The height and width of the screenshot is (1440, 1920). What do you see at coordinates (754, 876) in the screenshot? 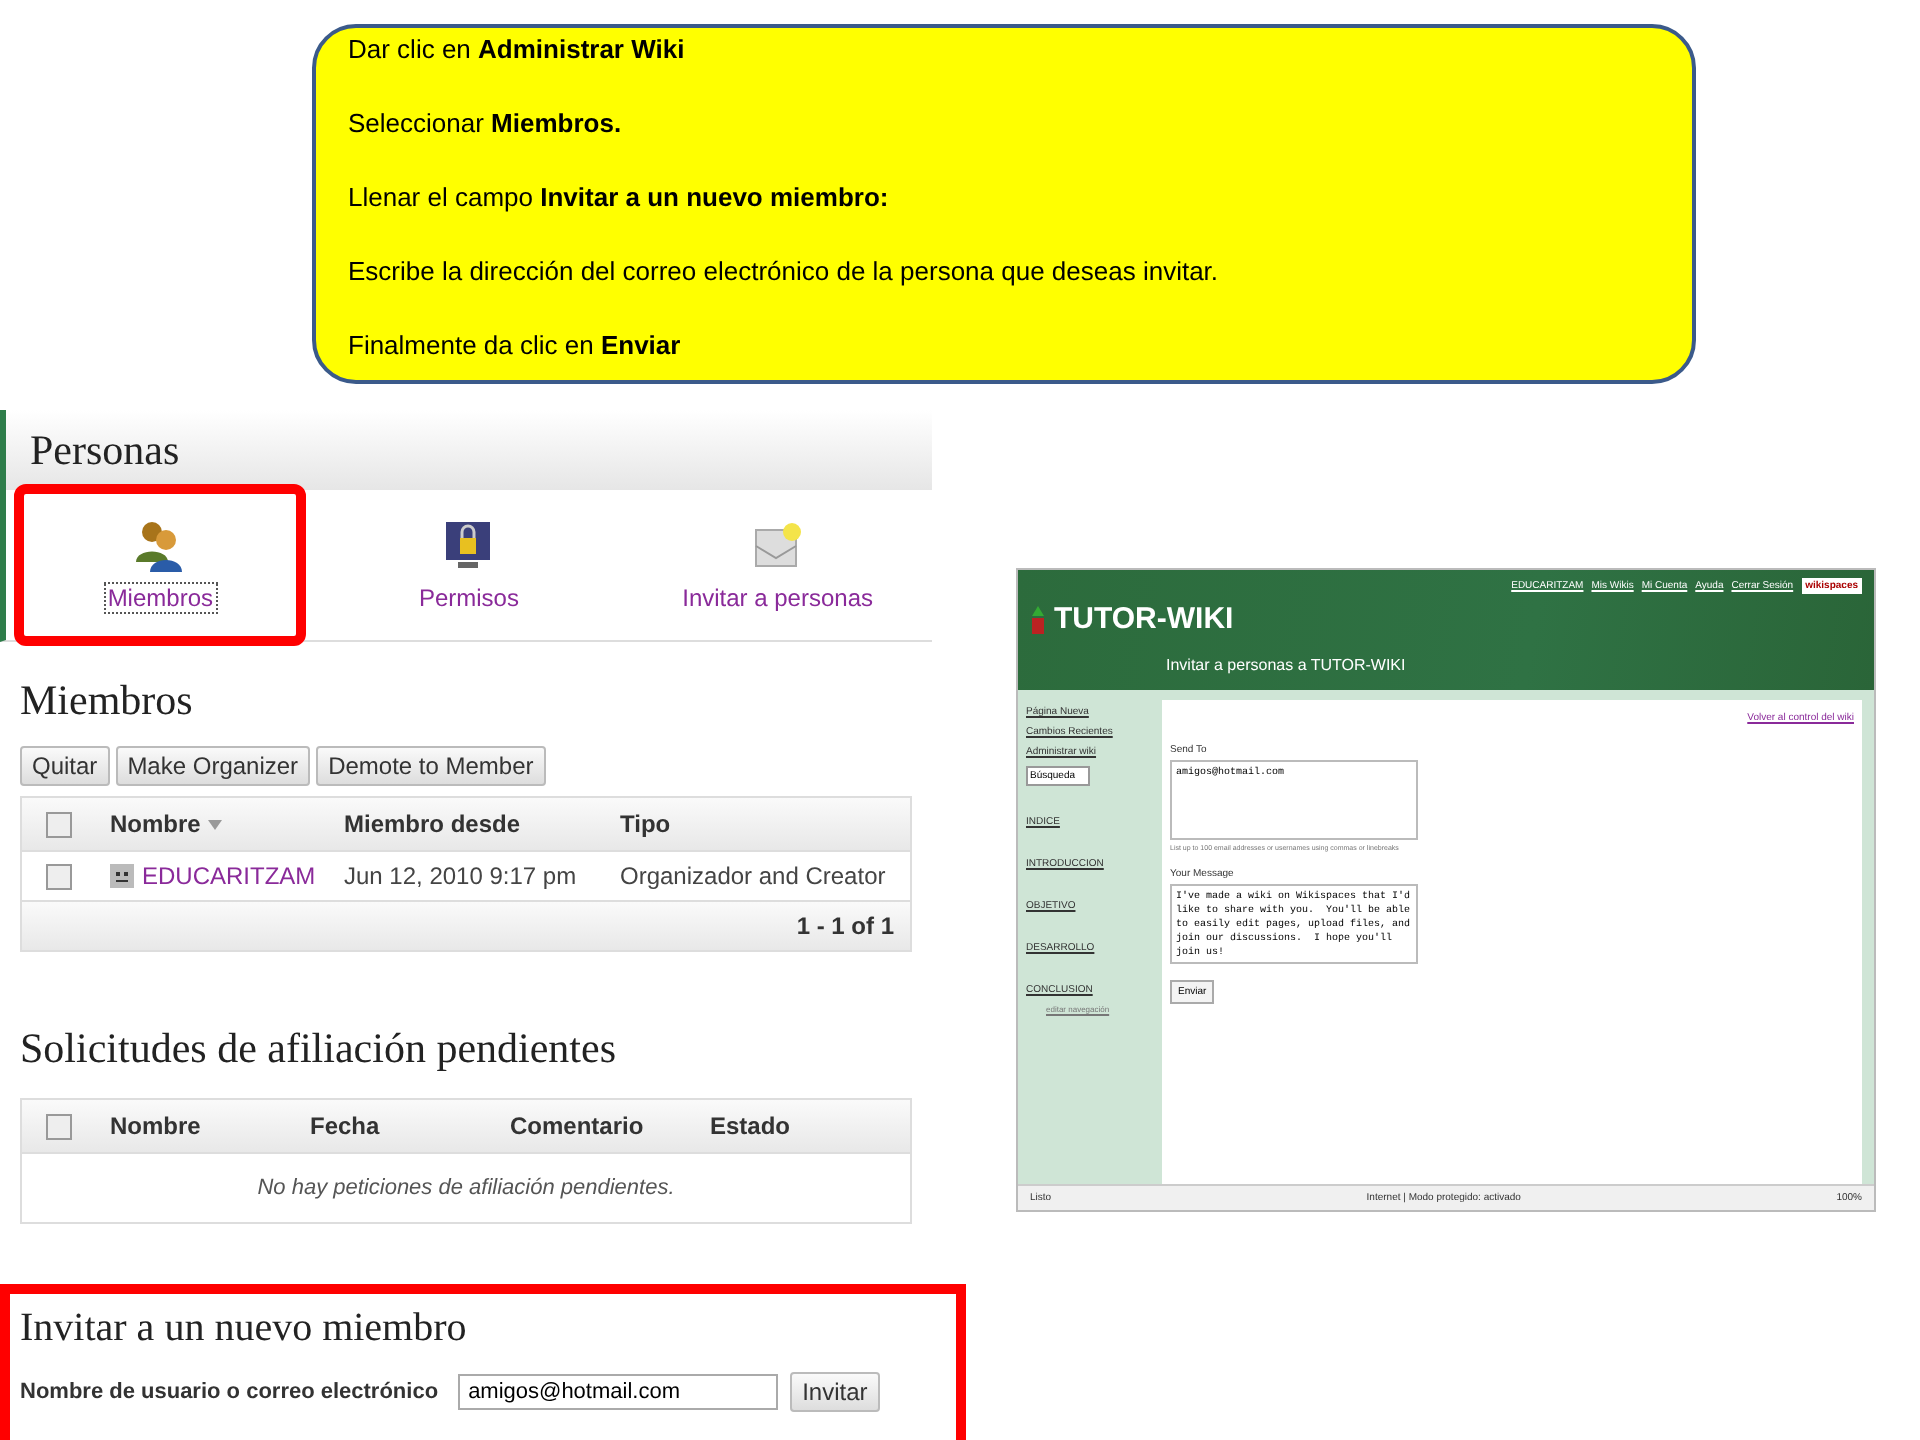
I see `table-cell-text: Organizador and Creator` at bounding box center [754, 876].